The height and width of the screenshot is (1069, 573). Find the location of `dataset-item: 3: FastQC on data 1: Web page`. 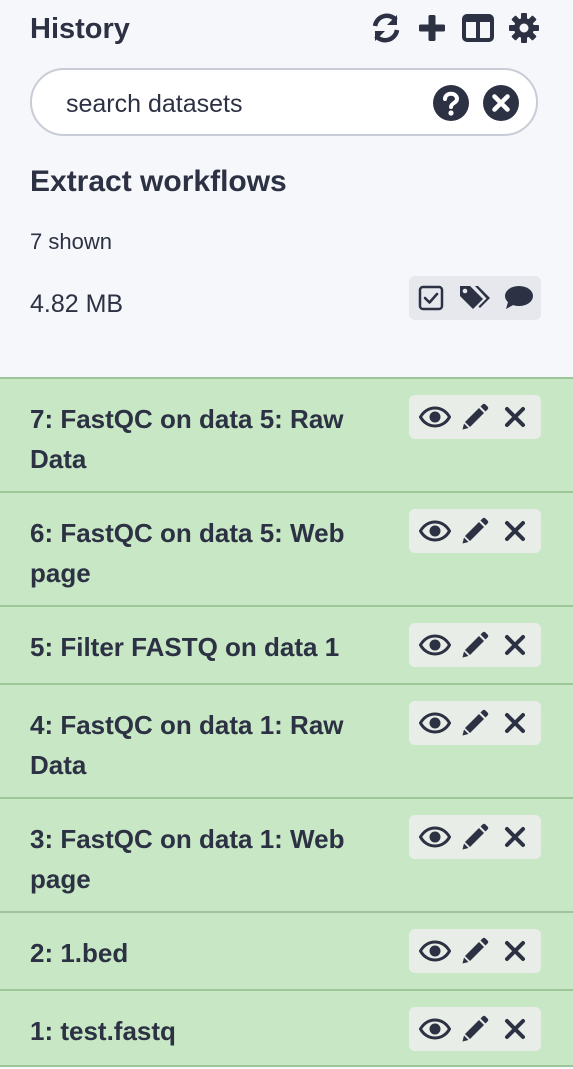

dataset-item: 3: FastQC on data 1: Web page is located at coordinates (286, 854).